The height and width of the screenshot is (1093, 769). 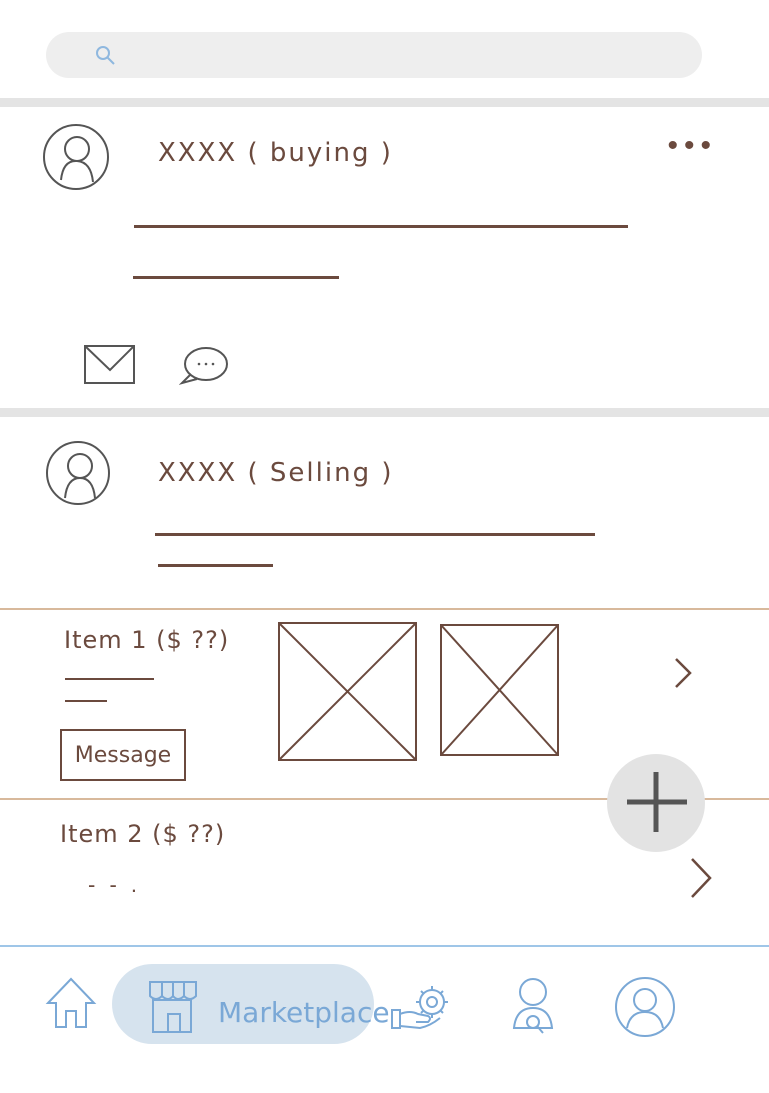 I want to click on item-title: Item 2 ($ ??), so click(x=143, y=834).